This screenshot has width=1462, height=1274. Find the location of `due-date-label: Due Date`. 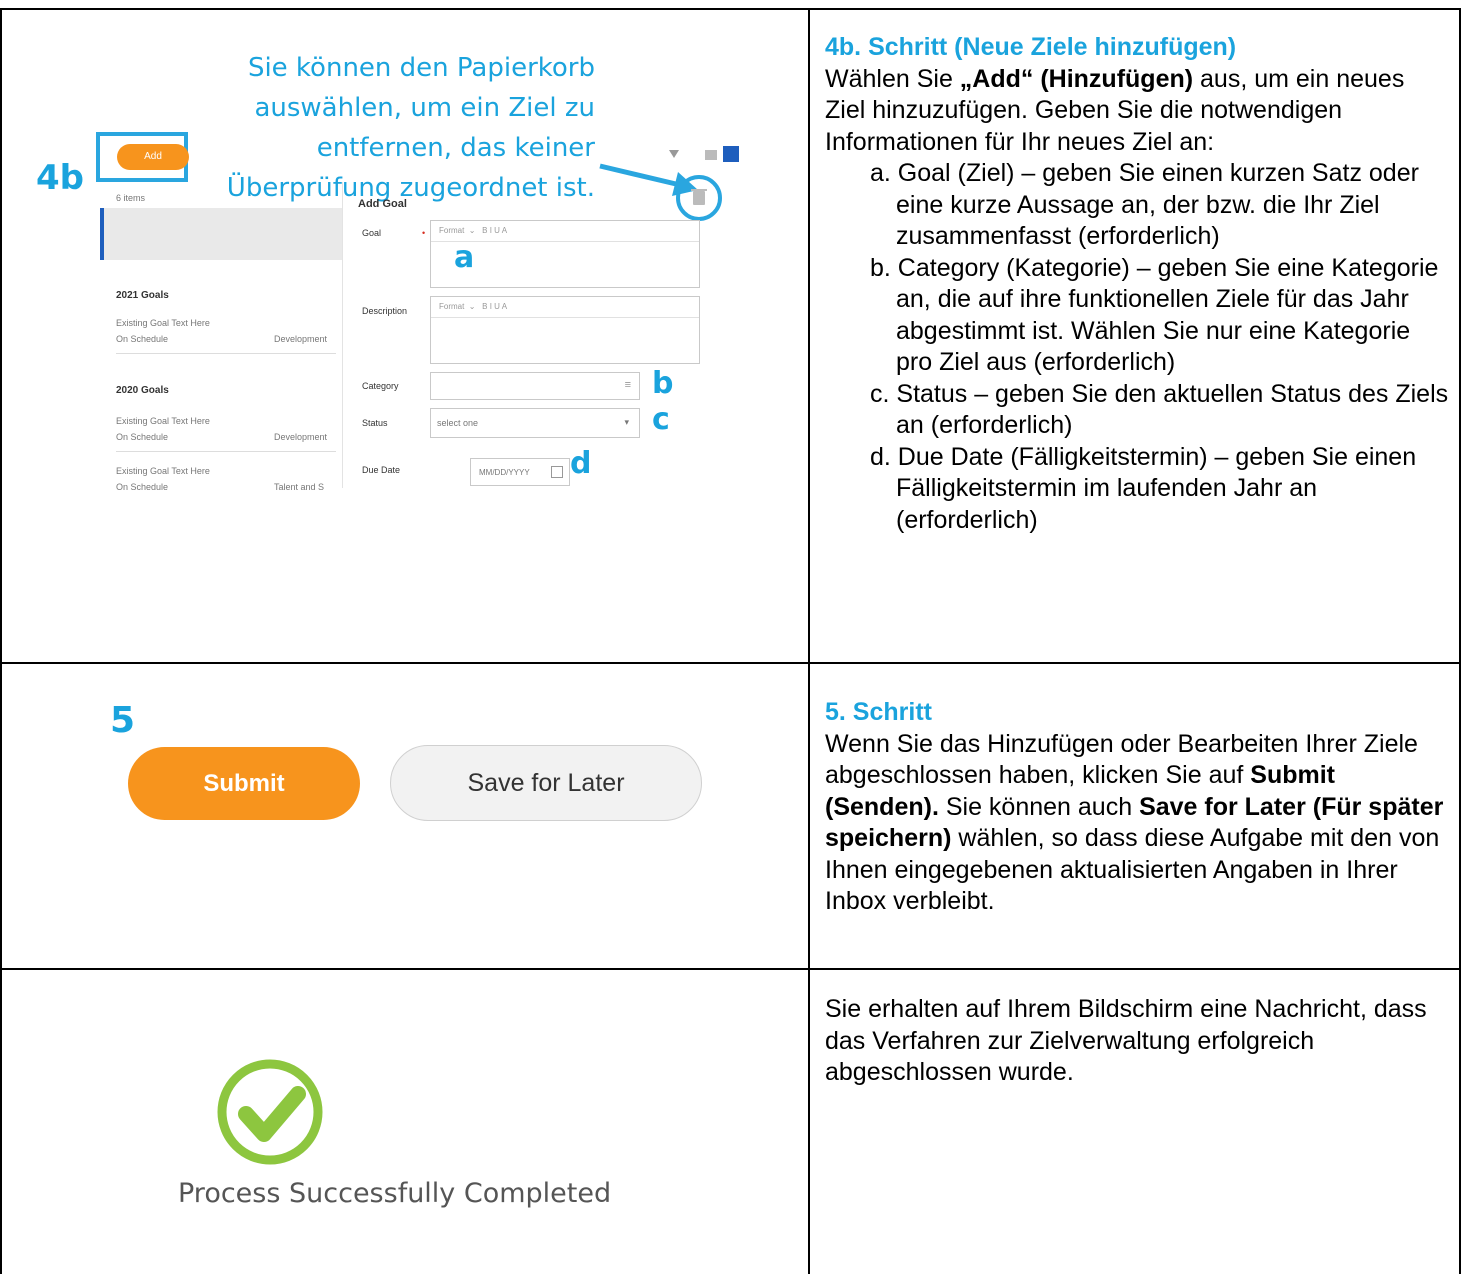

due-date-label: Due Date is located at coordinates (381, 470).